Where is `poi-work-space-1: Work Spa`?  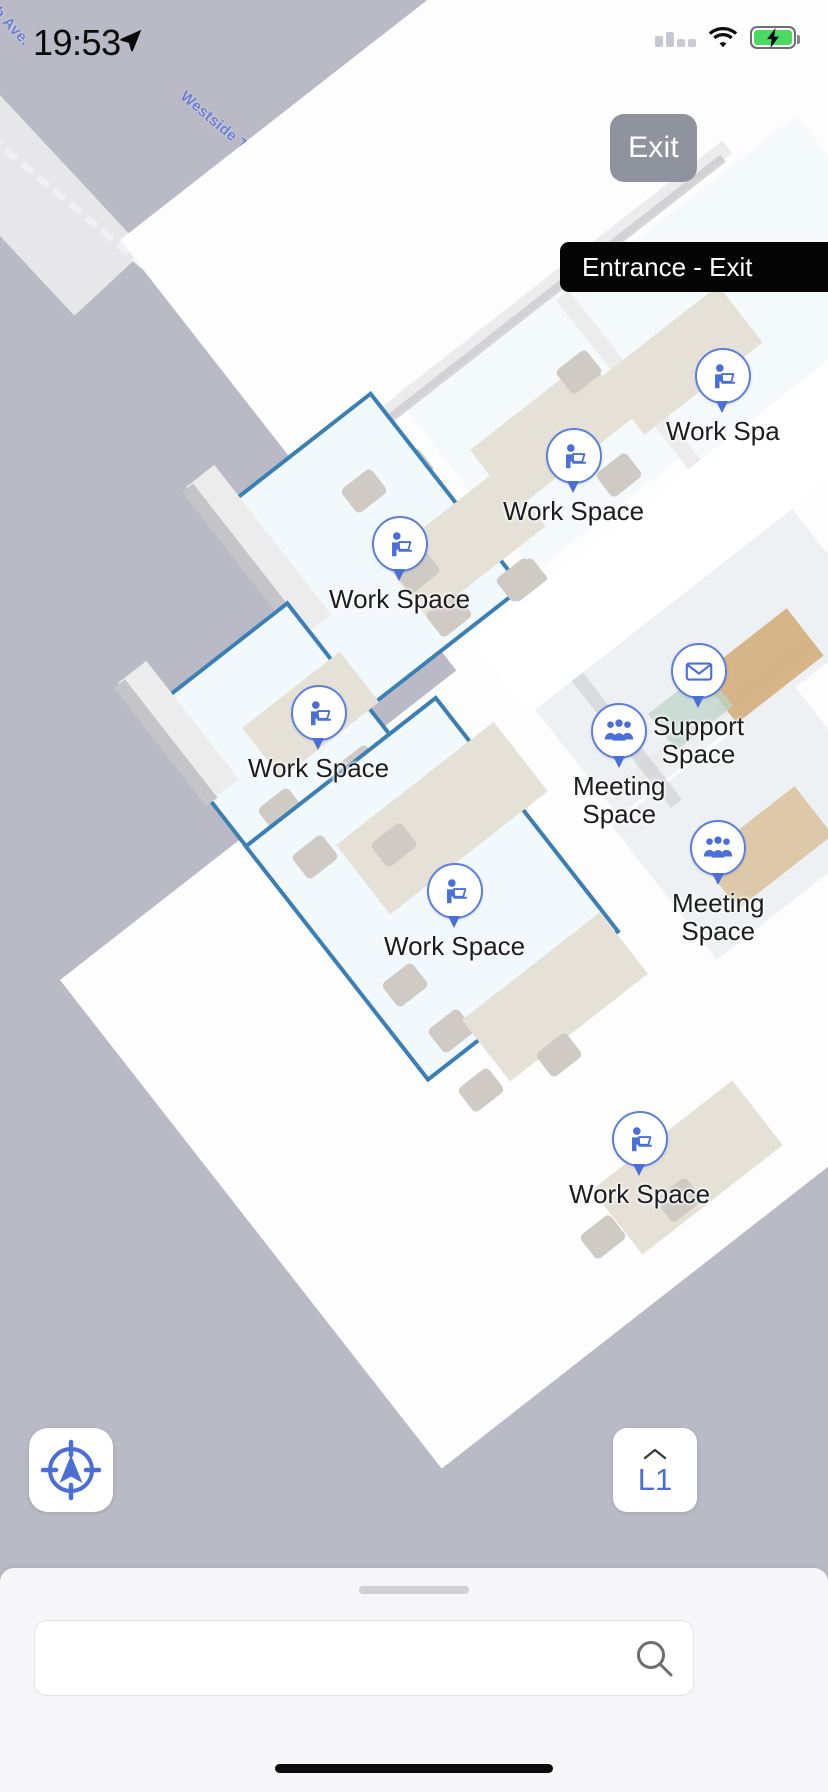 poi-work-space-1: Work Spa is located at coordinates (723, 396).